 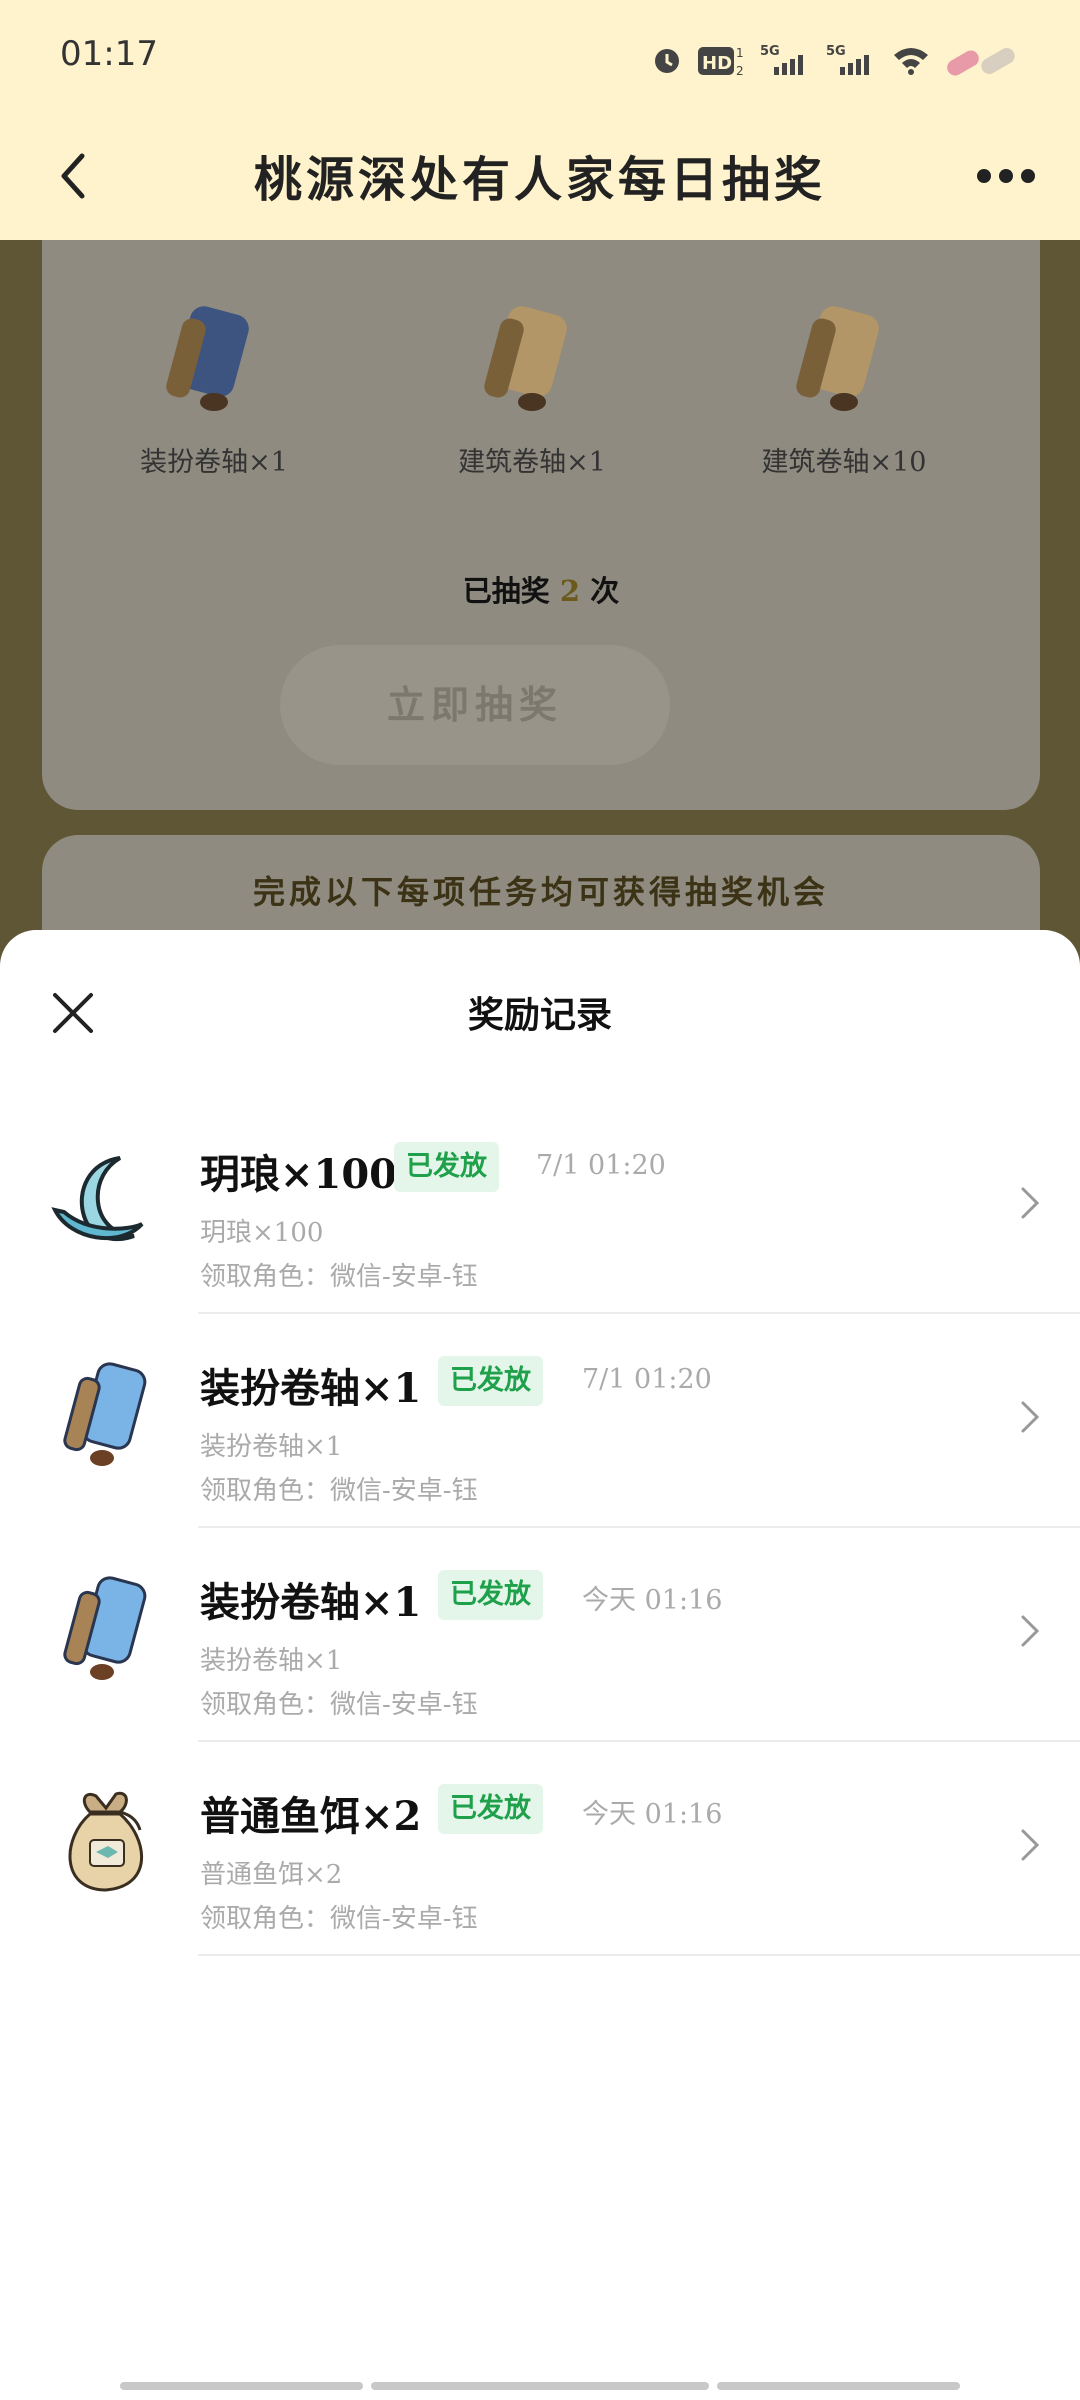 I want to click on prize-cell: 建筑卷轴×10, so click(x=844, y=385).